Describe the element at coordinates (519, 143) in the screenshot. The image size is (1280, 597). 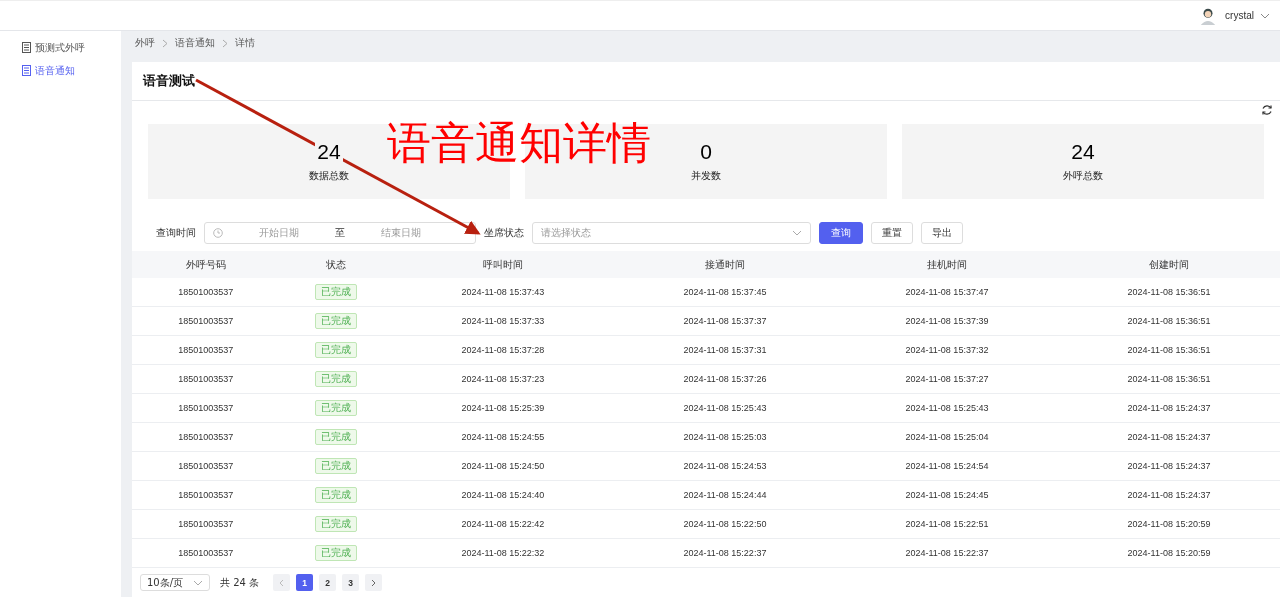
I see `annotation-text: 语音通知详情` at that location.